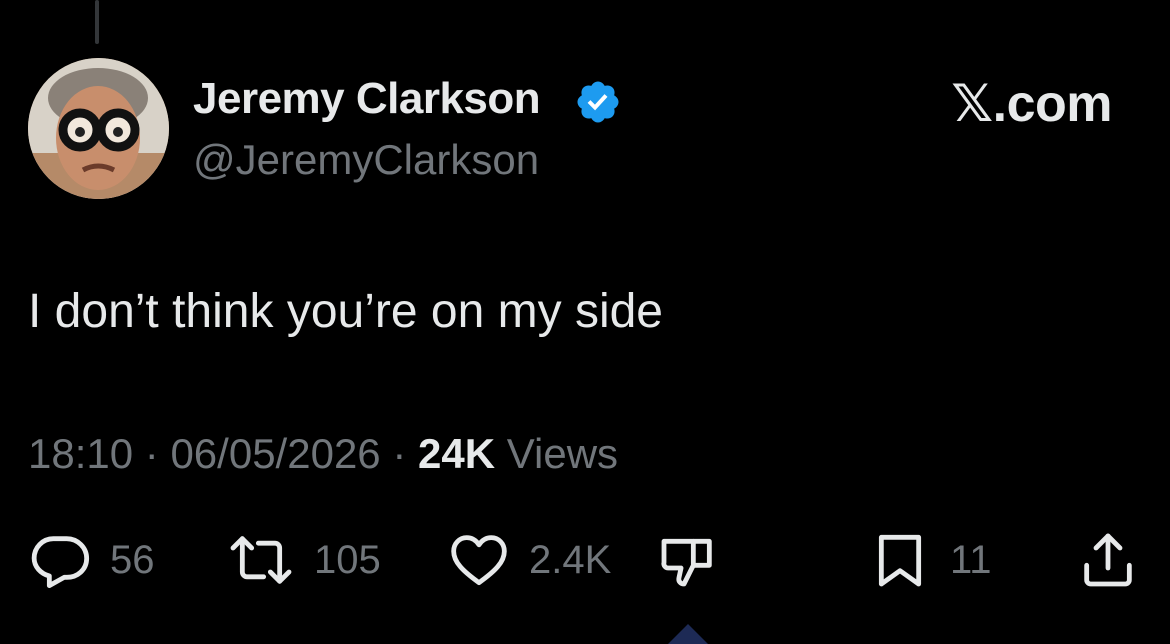 The width and height of the screenshot is (1170, 644). I want to click on tweet-meta: 18:10 · 06/05/2026 · 24K Views, so click(323, 454).